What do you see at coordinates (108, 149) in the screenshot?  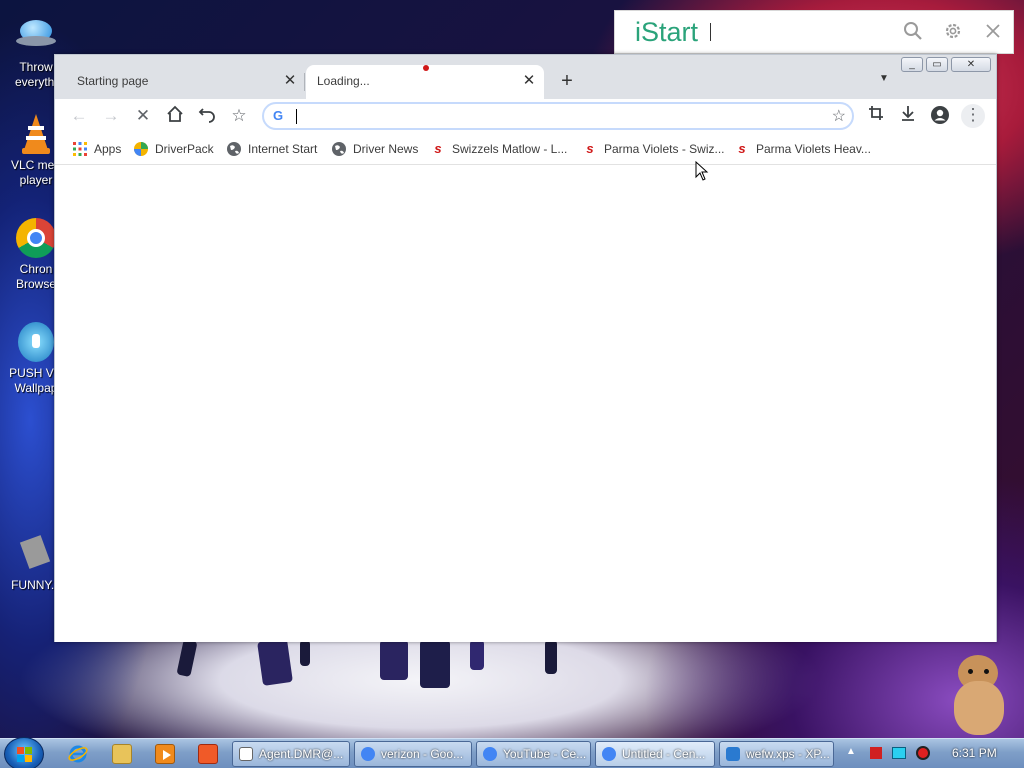 I see `bookmark-label: Apps` at bounding box center [108, 149].